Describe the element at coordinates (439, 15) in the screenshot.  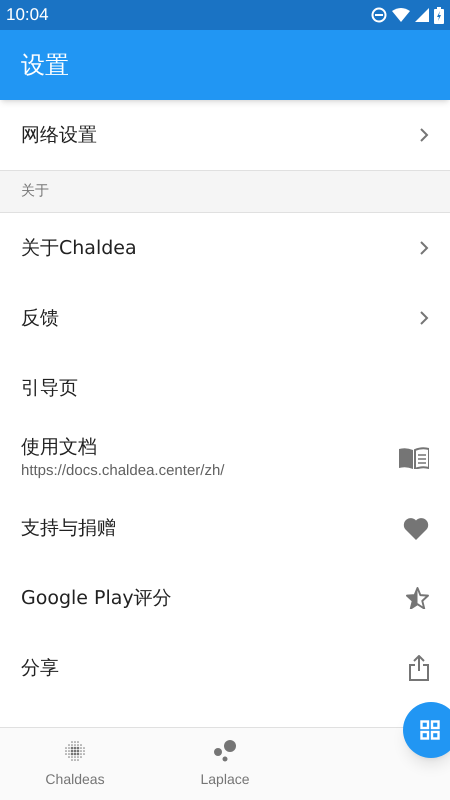
I see `battery-icon` at that location.